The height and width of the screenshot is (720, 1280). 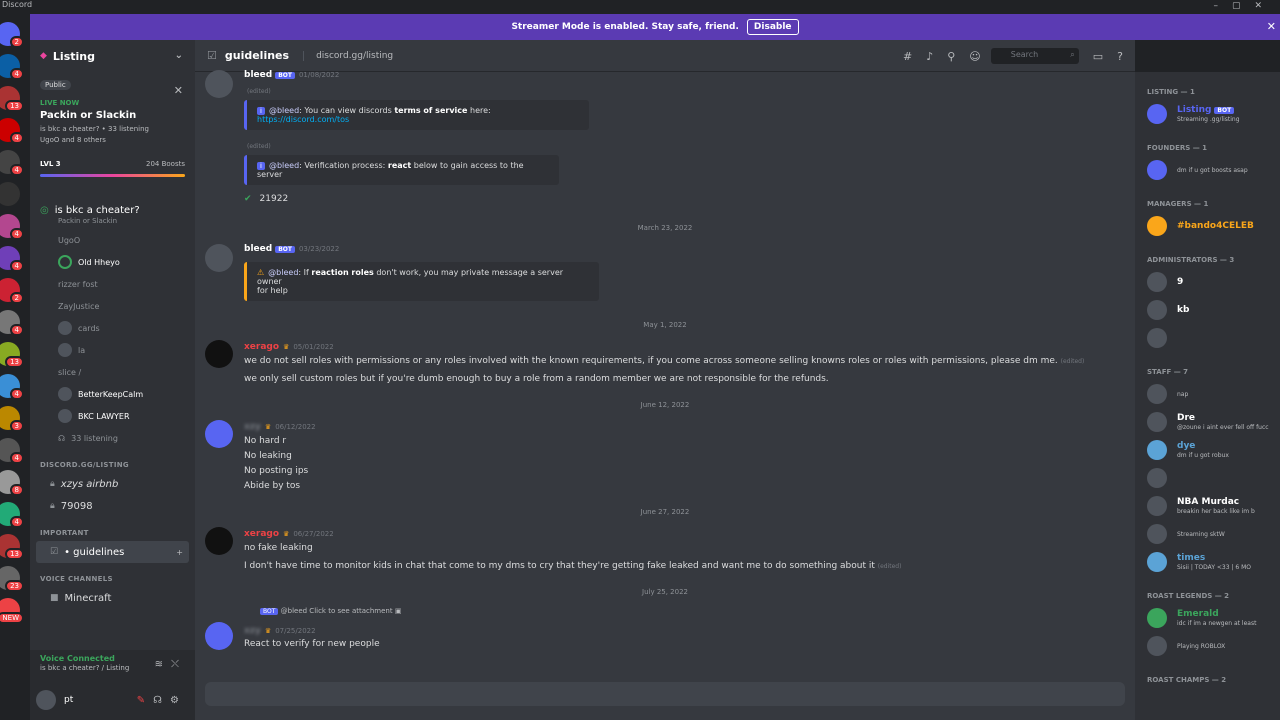 I want to click on message-author: bleed BOT 03/23/2022, so click(x=291, y=249).